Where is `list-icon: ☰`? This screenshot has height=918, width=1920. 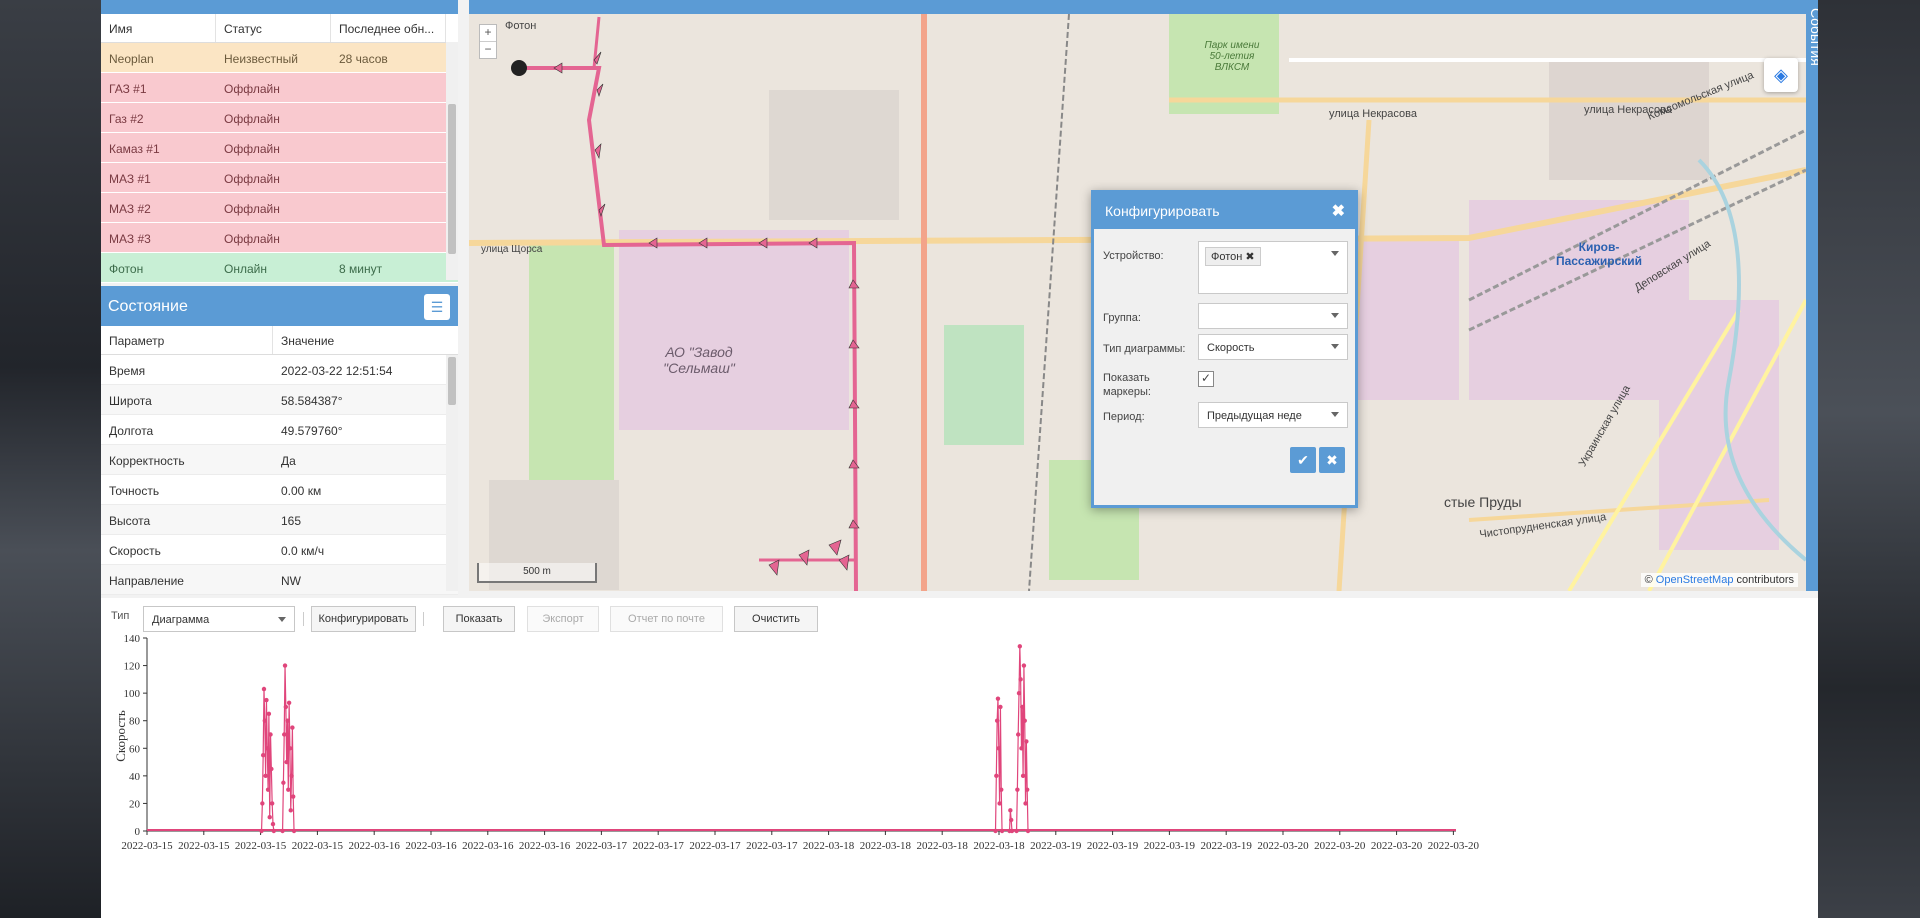
list-icon: ☰ is located at coordinates (437, 307).